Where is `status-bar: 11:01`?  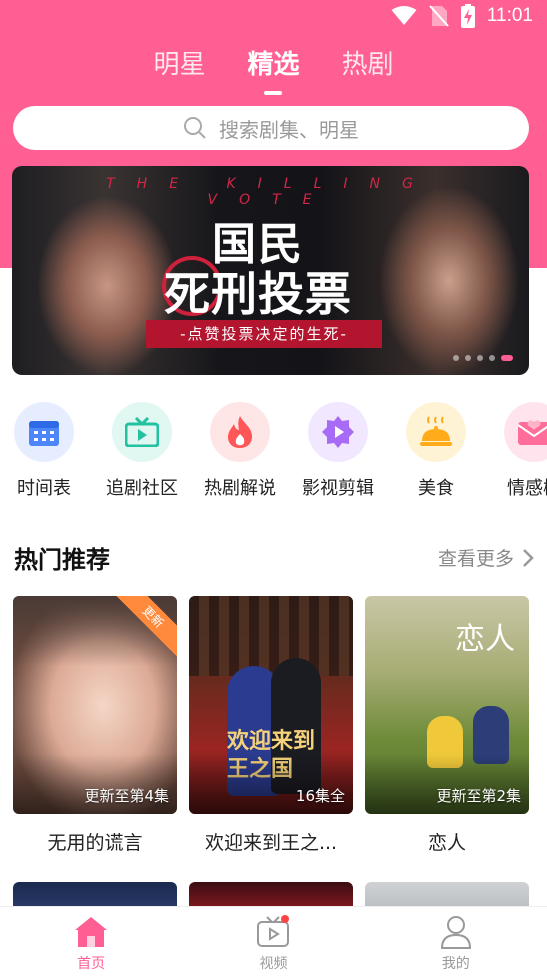
status-bar: 11:01 is located at coordinates (273, 15).